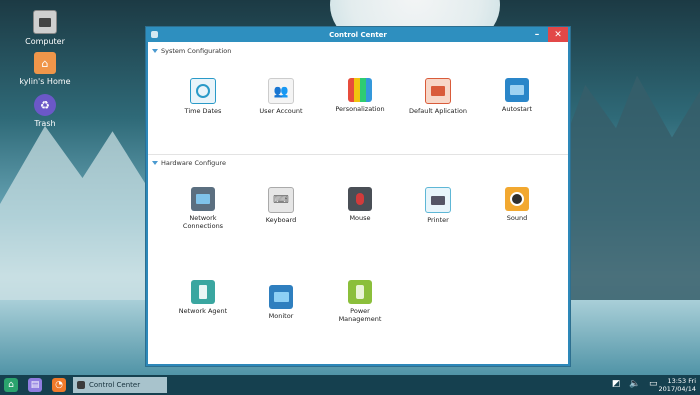 This screenshot has width=700, height=395. I want to click on item-label: Mouse, so click(360, 218).